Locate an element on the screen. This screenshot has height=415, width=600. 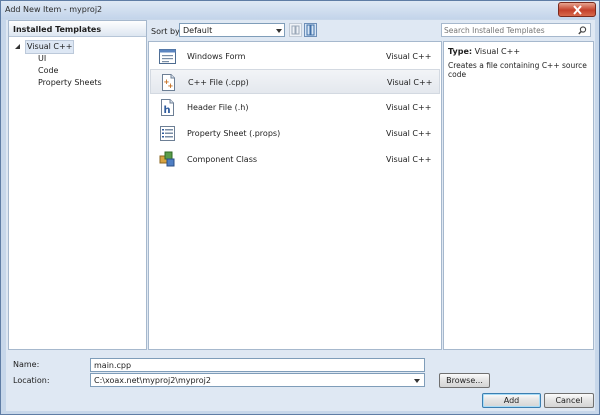
templates-toolbar: Sort by: Default is located at coordinates (370, 31).